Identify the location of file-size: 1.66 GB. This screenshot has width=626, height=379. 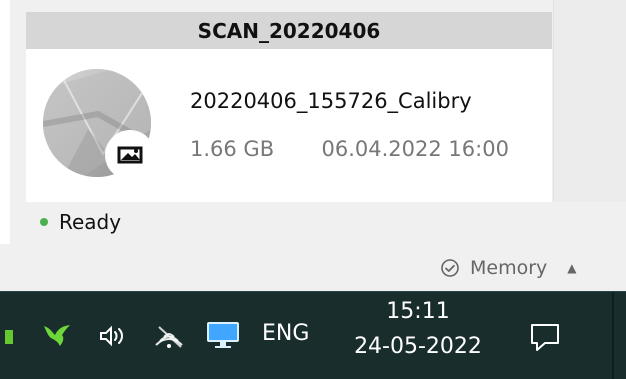
(232, 149).